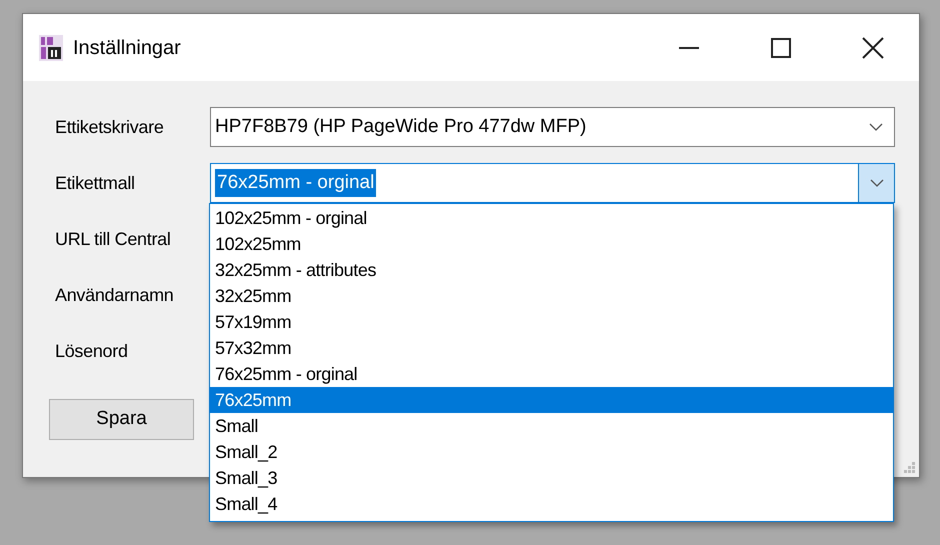 Image resolution: width=940 pixels, height=545 pixels. What do you see at coordinates (121, 419) in the screenshot?
I see `save-button: Spara` at bounding box center [121, 419].